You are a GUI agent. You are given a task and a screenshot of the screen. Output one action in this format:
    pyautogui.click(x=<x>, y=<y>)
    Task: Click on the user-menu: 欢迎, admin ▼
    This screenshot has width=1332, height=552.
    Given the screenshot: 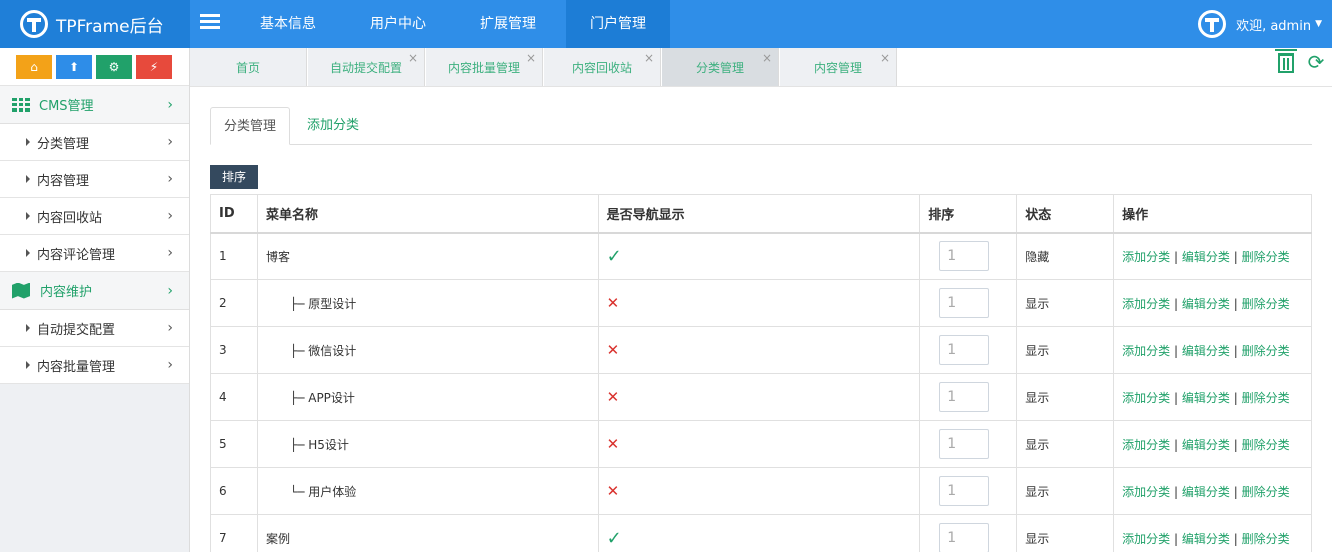 What is the action you would take?
    pyautogui.click(x=1260, y=24)
    